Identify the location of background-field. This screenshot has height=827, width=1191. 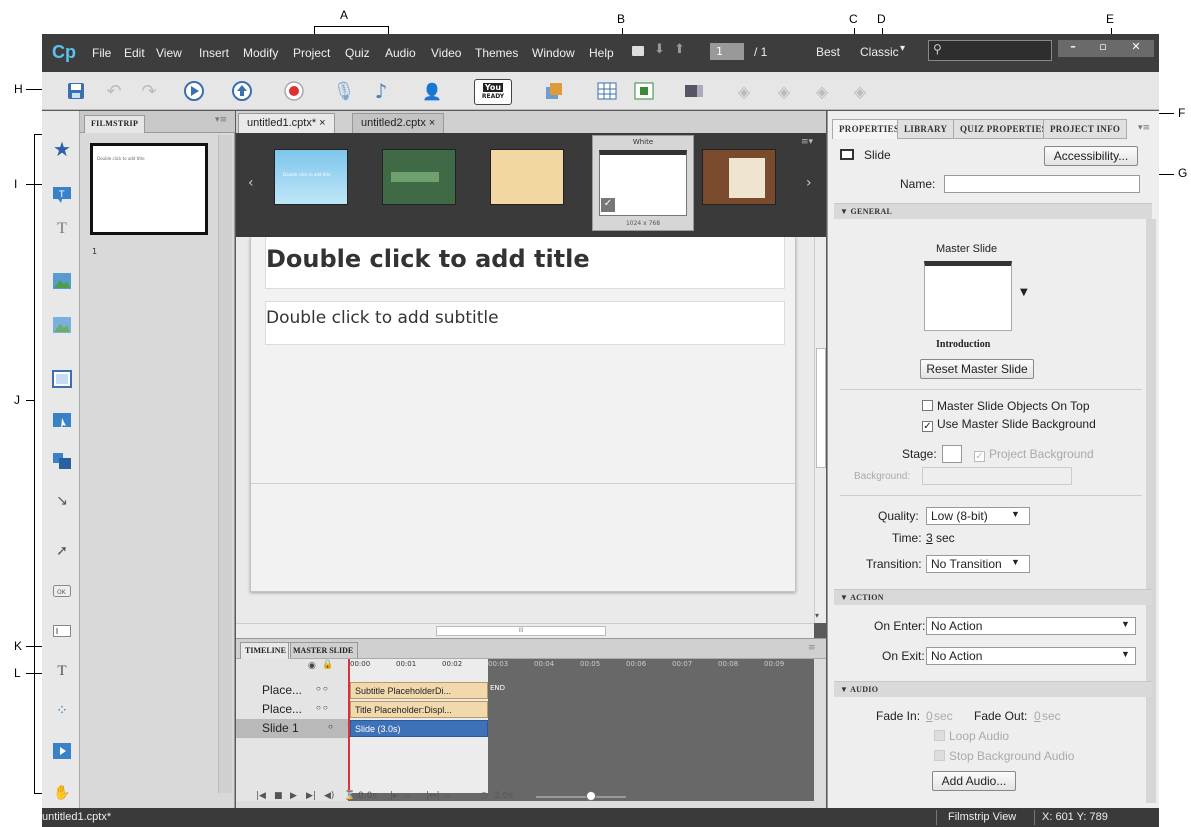
(997, 476).